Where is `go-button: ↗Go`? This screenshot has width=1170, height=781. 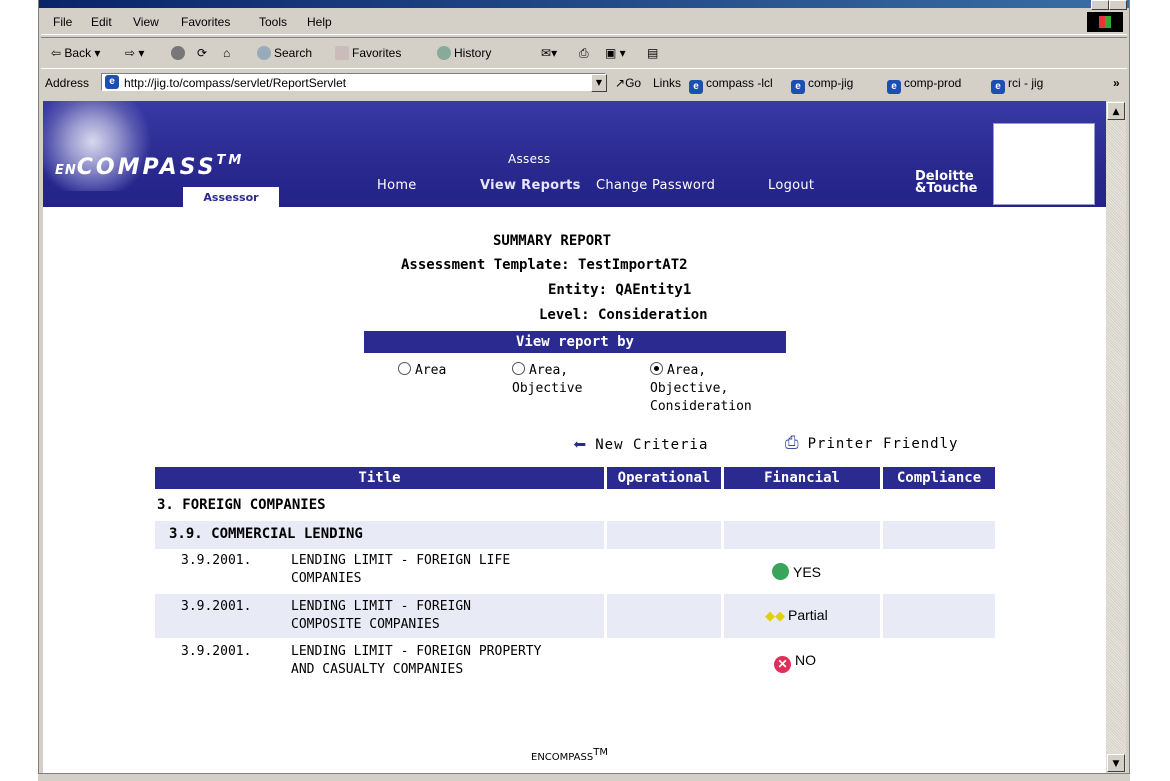
go-button: ↗Go is located at coordinates (628, 83).